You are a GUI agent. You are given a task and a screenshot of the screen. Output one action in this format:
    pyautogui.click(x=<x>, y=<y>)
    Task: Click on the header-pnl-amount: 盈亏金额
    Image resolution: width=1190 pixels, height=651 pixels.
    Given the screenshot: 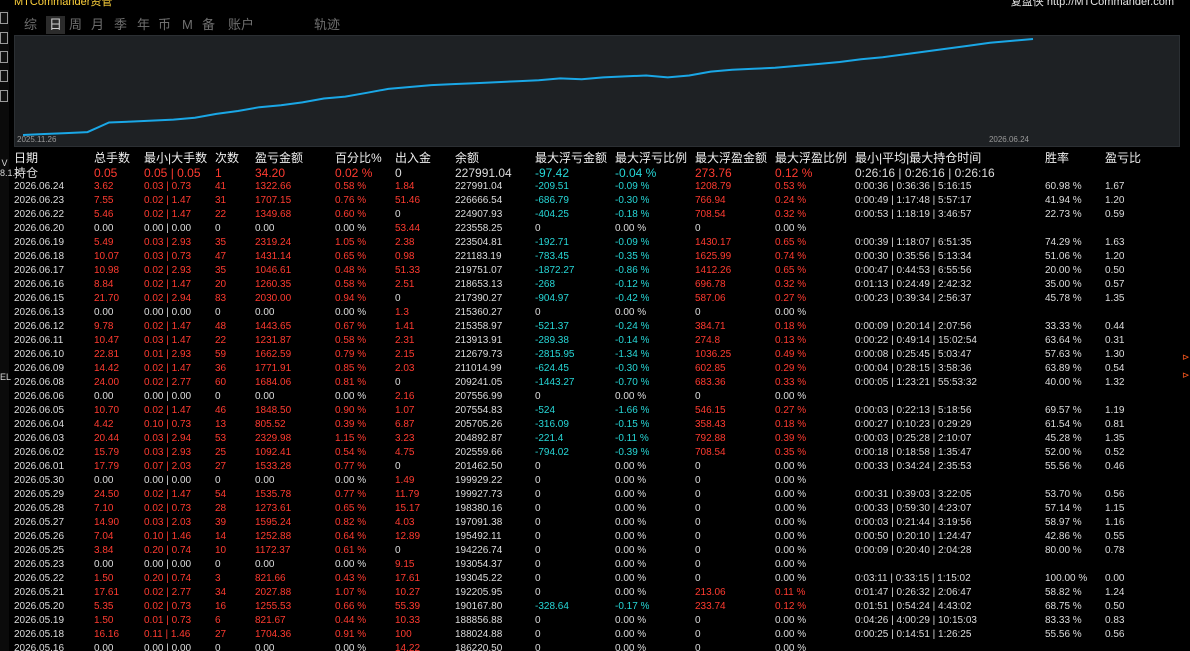 What is the action you would take?
    pyautogui.click(x=279, y=158)
    